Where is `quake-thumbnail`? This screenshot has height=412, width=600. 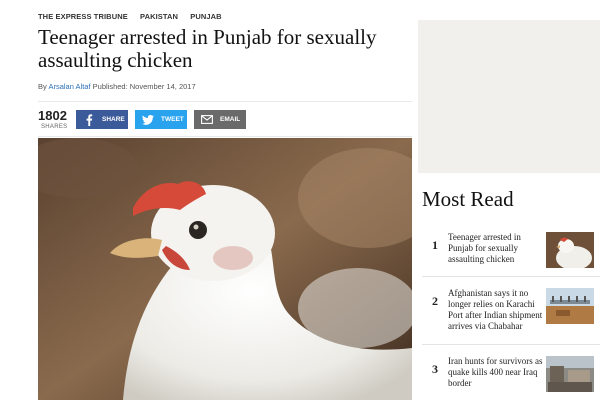
quake-thumbnail is located at coordinates (570, 374).